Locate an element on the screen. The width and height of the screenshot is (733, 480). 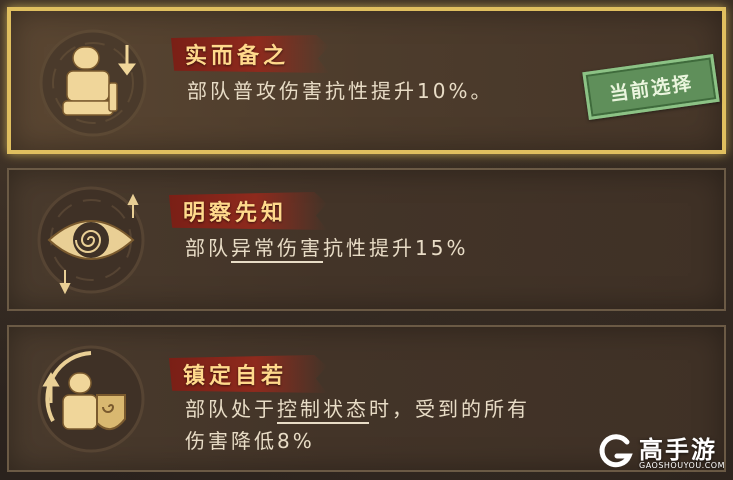
skill-title-ribbon: 明察先知 is located at coordinates (248, 211).